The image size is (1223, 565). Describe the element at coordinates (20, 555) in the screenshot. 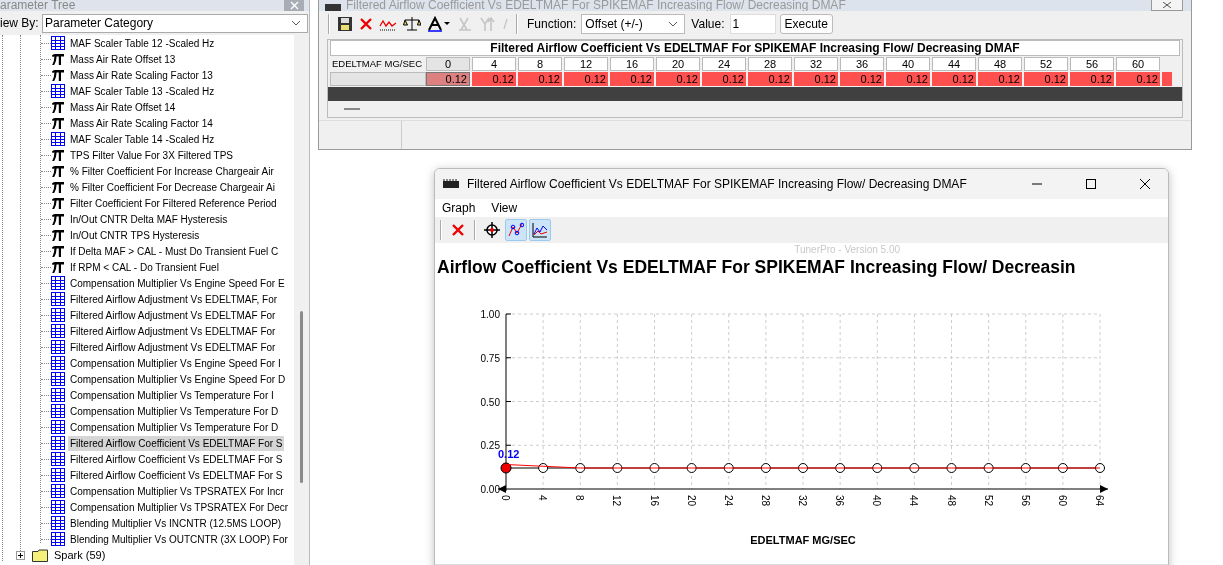

I see `expand-toggle` at that location.